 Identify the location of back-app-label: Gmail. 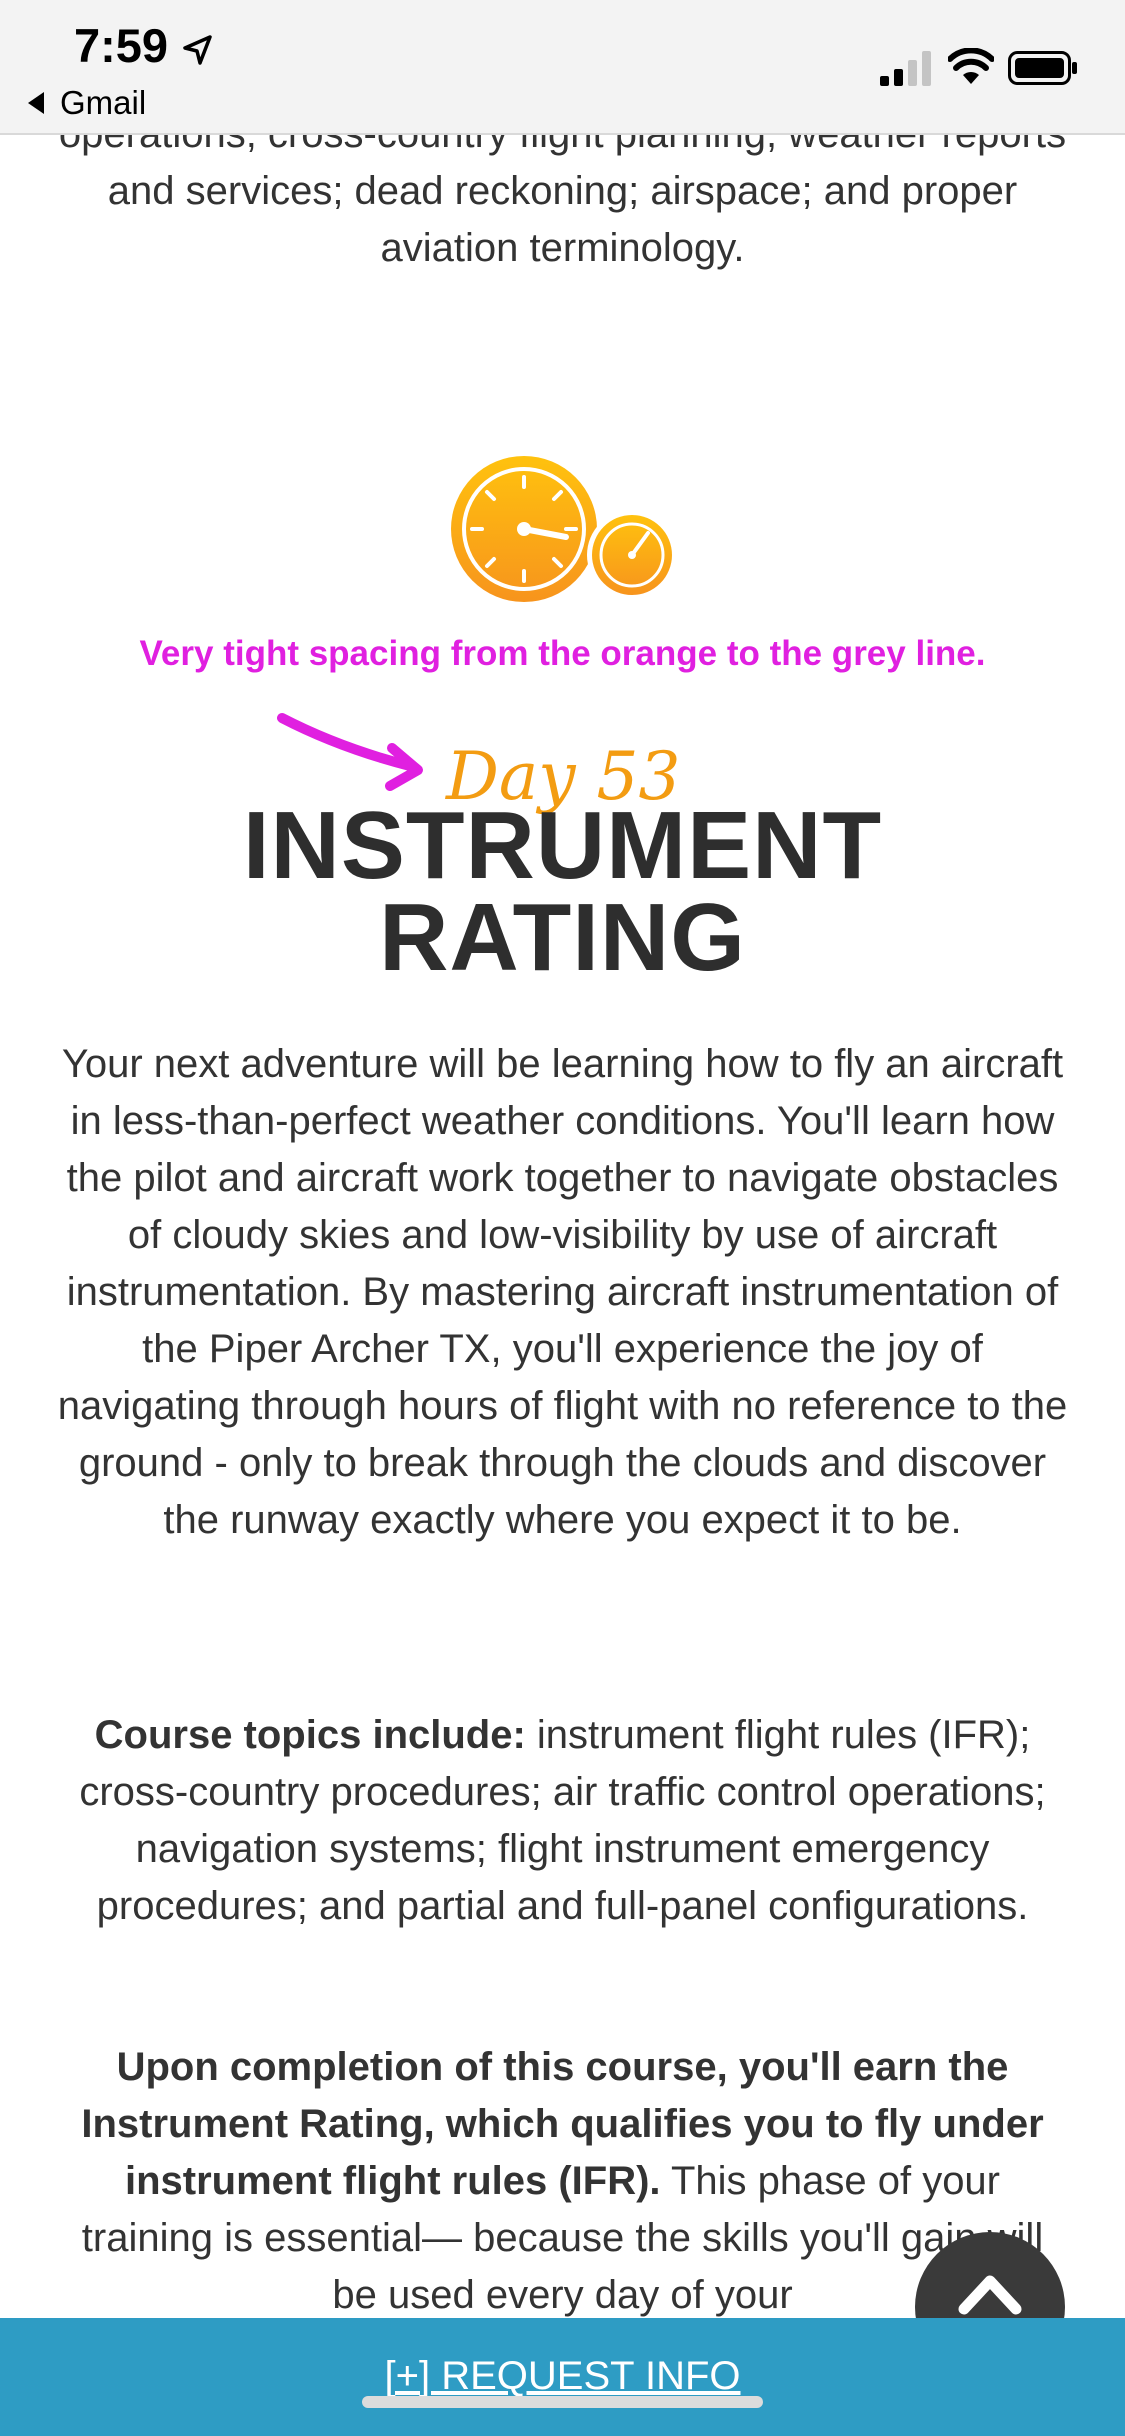
(103, 102).